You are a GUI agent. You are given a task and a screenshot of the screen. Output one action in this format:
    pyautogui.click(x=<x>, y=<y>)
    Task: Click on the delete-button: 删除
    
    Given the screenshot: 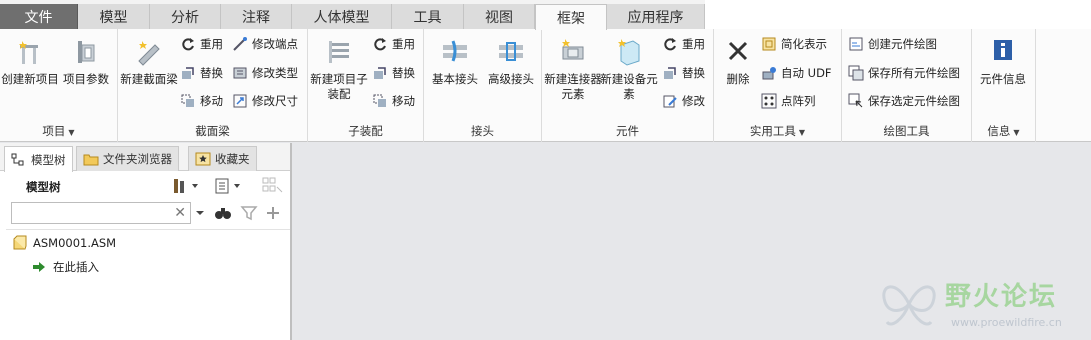 What is the action you would take?
    pyautogui.click(x=738, y=60)
    